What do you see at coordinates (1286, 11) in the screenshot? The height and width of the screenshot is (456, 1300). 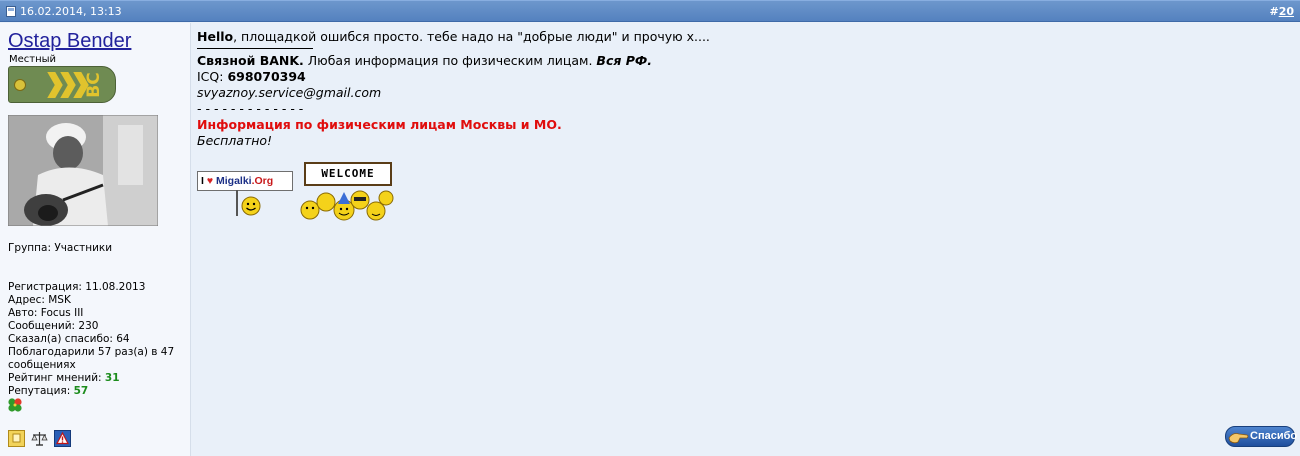 I see `post-number-value: 20` at bounding box center [1286, 11].